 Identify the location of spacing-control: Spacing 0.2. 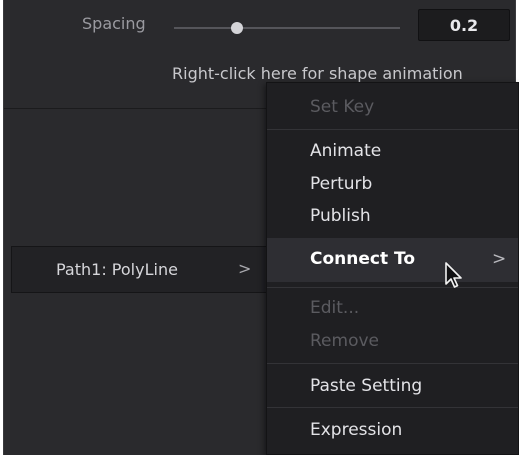
(259, 25).